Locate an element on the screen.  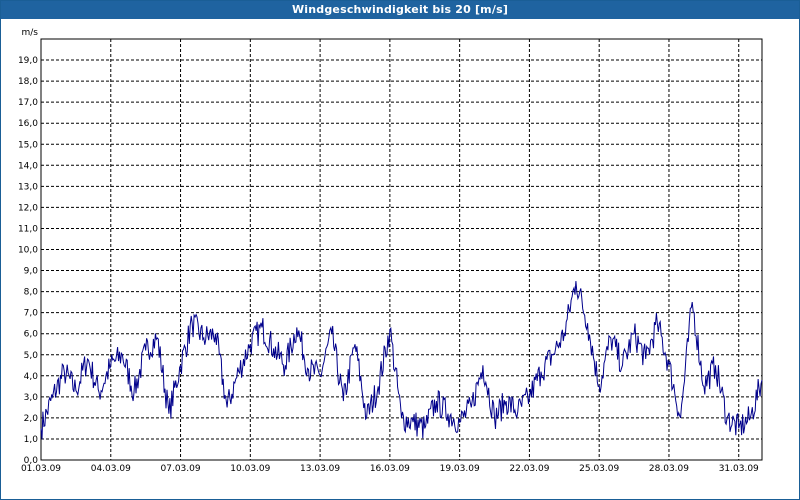
y-tick-label: 3,0 is located at coordinates (31, 398).